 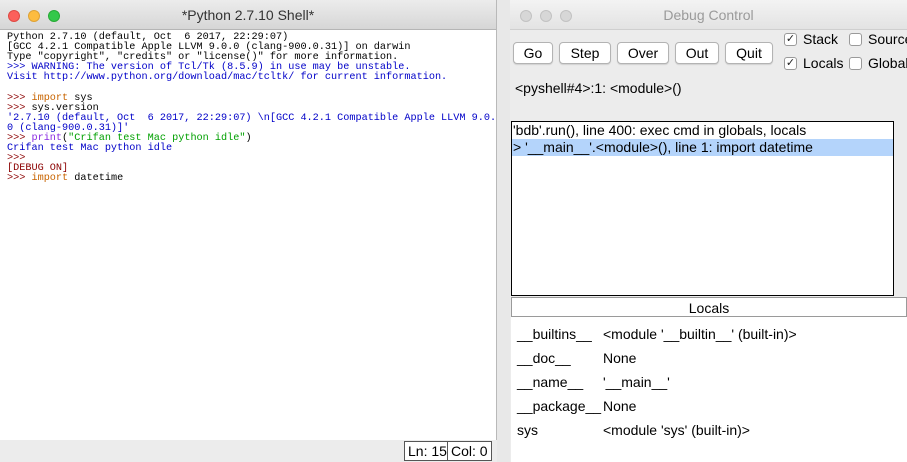 I want to click on local-variable-name: sys, so click(x=527, y=430).